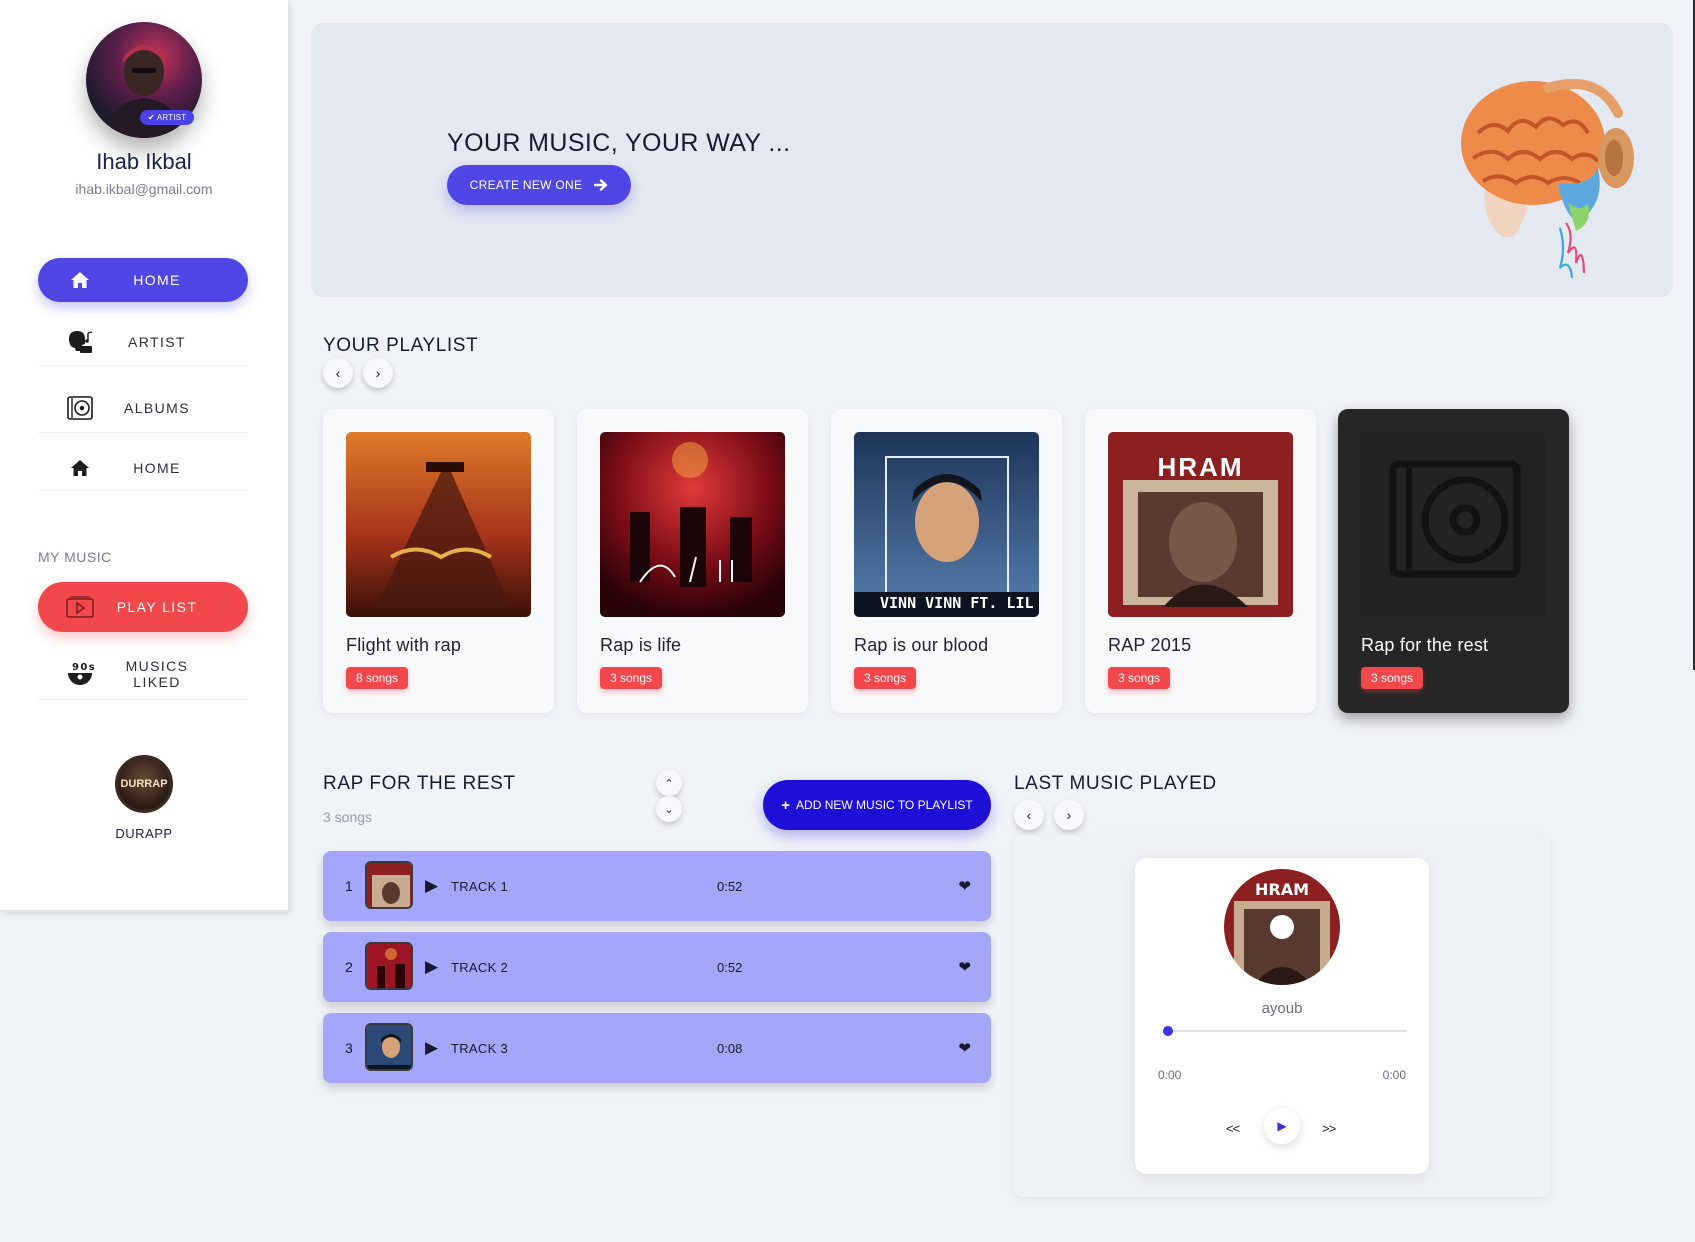  What do you see at coordinates (80, 674) in the screenshot?
I see `vinyl-90s-icon: 90s` at bounding box center [80, 674].